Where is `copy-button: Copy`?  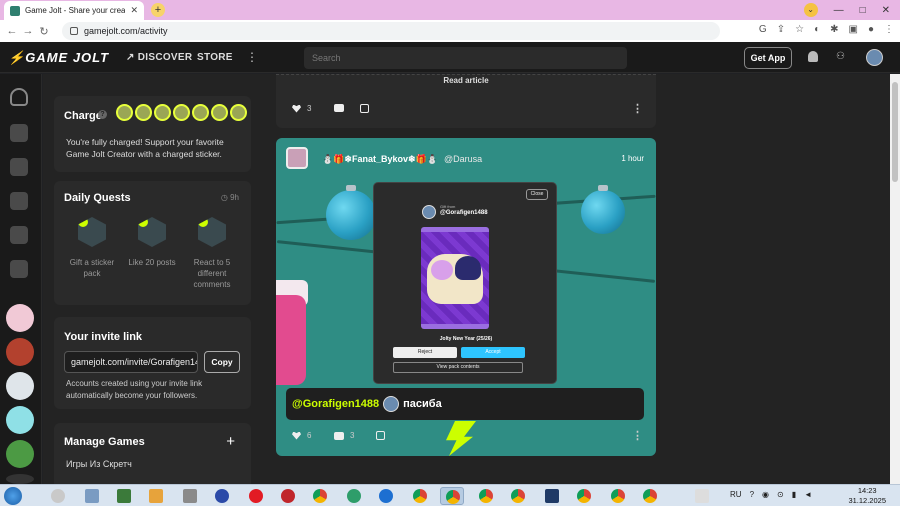
copy-button: Copy is located at coordinates (222, 362).